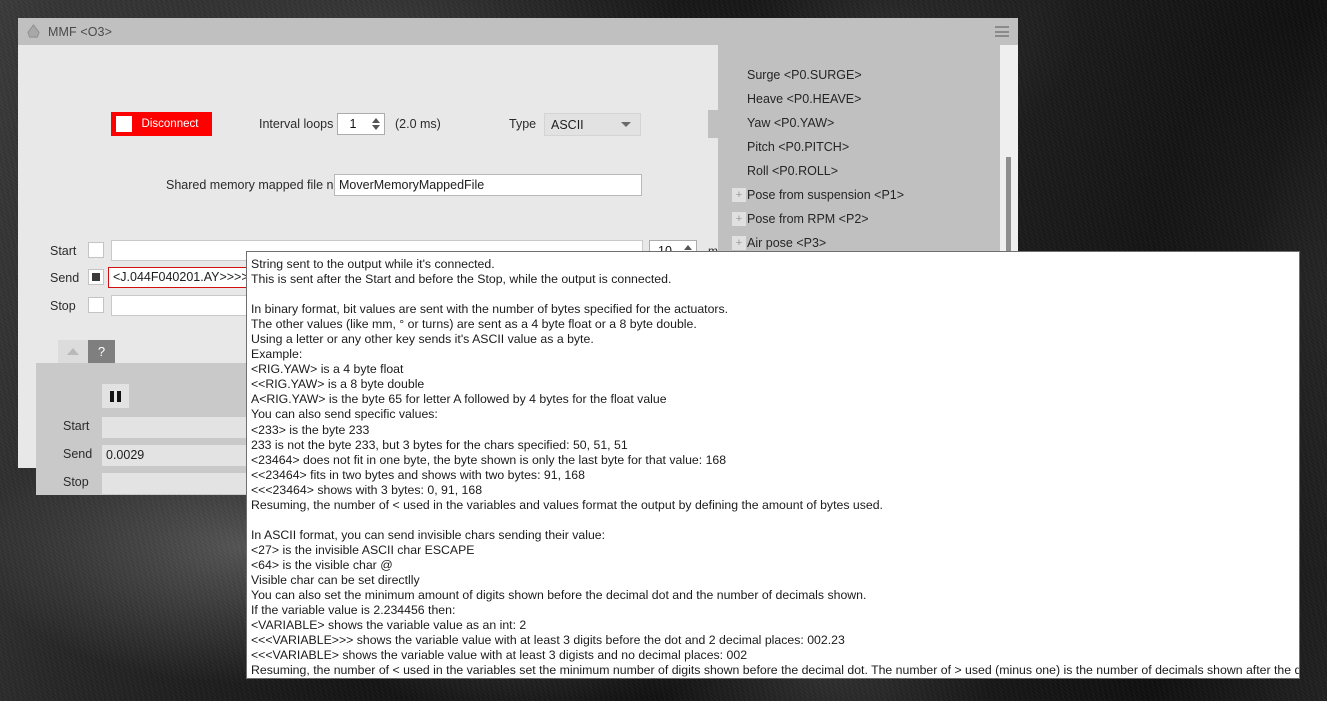 The height and width of the screenshot is (701, 1327). Describe the element at coordinates (367, 489) in the screenshot. I see `help-tooltip-line: <<<23464> shows with 3 bytes: 0, 91, 168` at that location.